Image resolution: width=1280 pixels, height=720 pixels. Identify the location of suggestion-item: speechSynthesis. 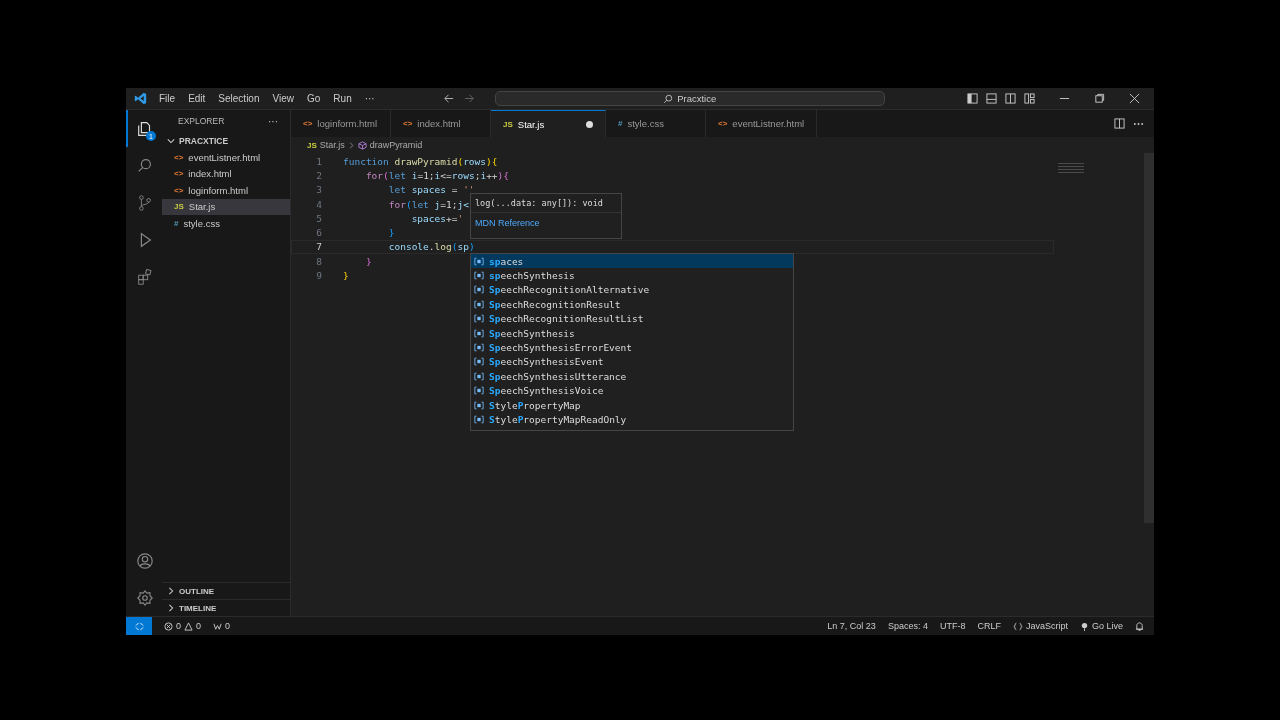
(632, 275).